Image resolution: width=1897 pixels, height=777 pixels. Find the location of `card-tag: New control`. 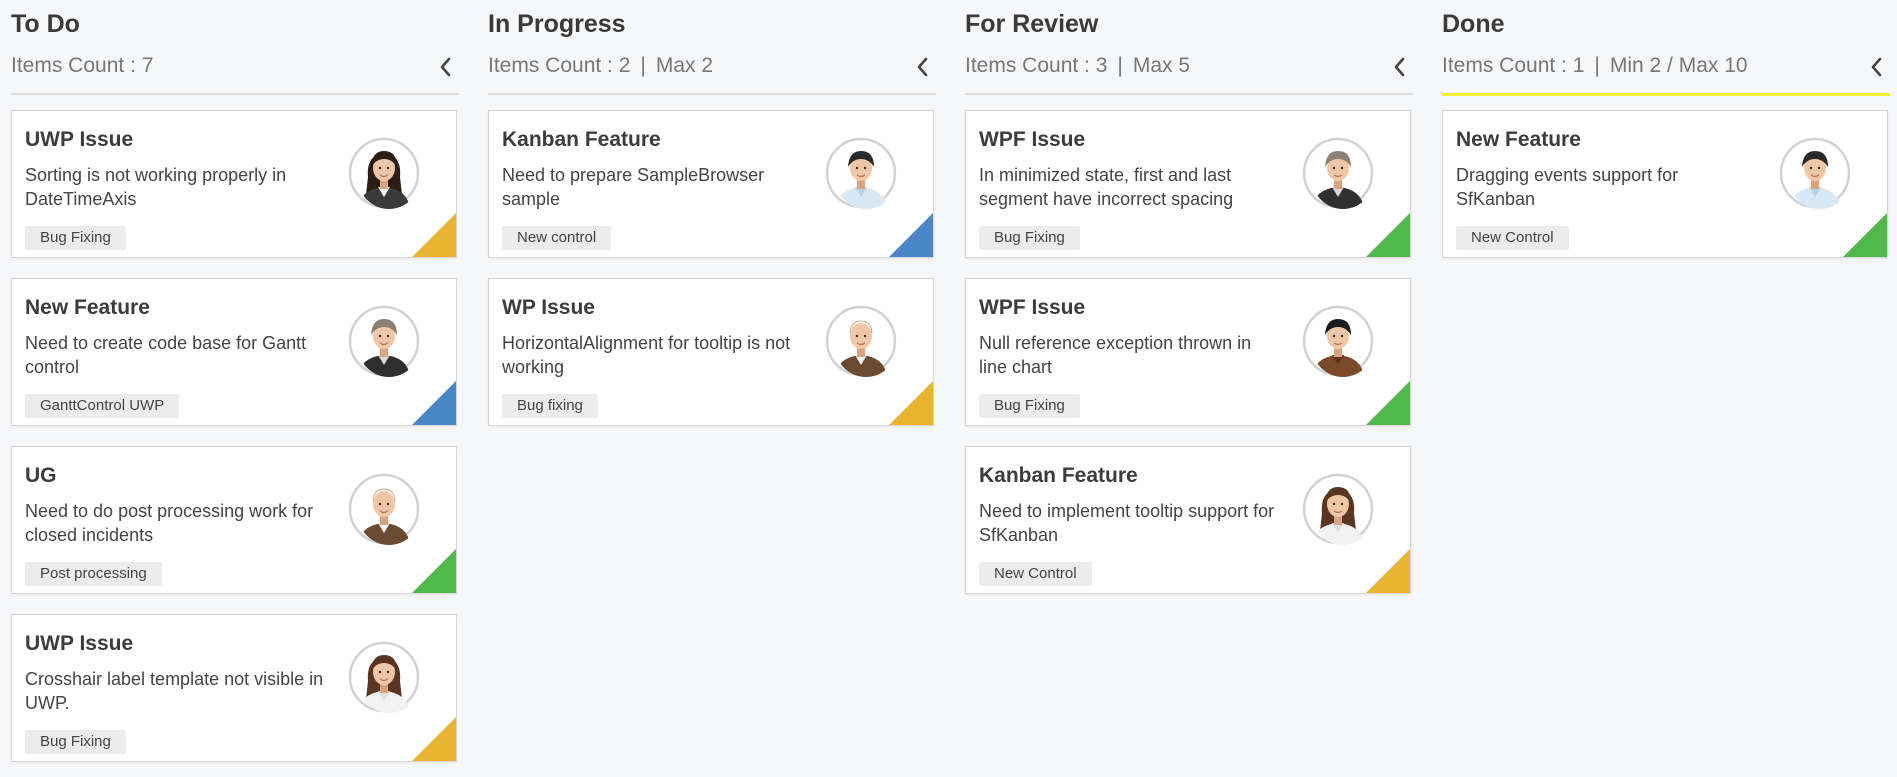

card-tag: New control is located at coordinates (557, 238).